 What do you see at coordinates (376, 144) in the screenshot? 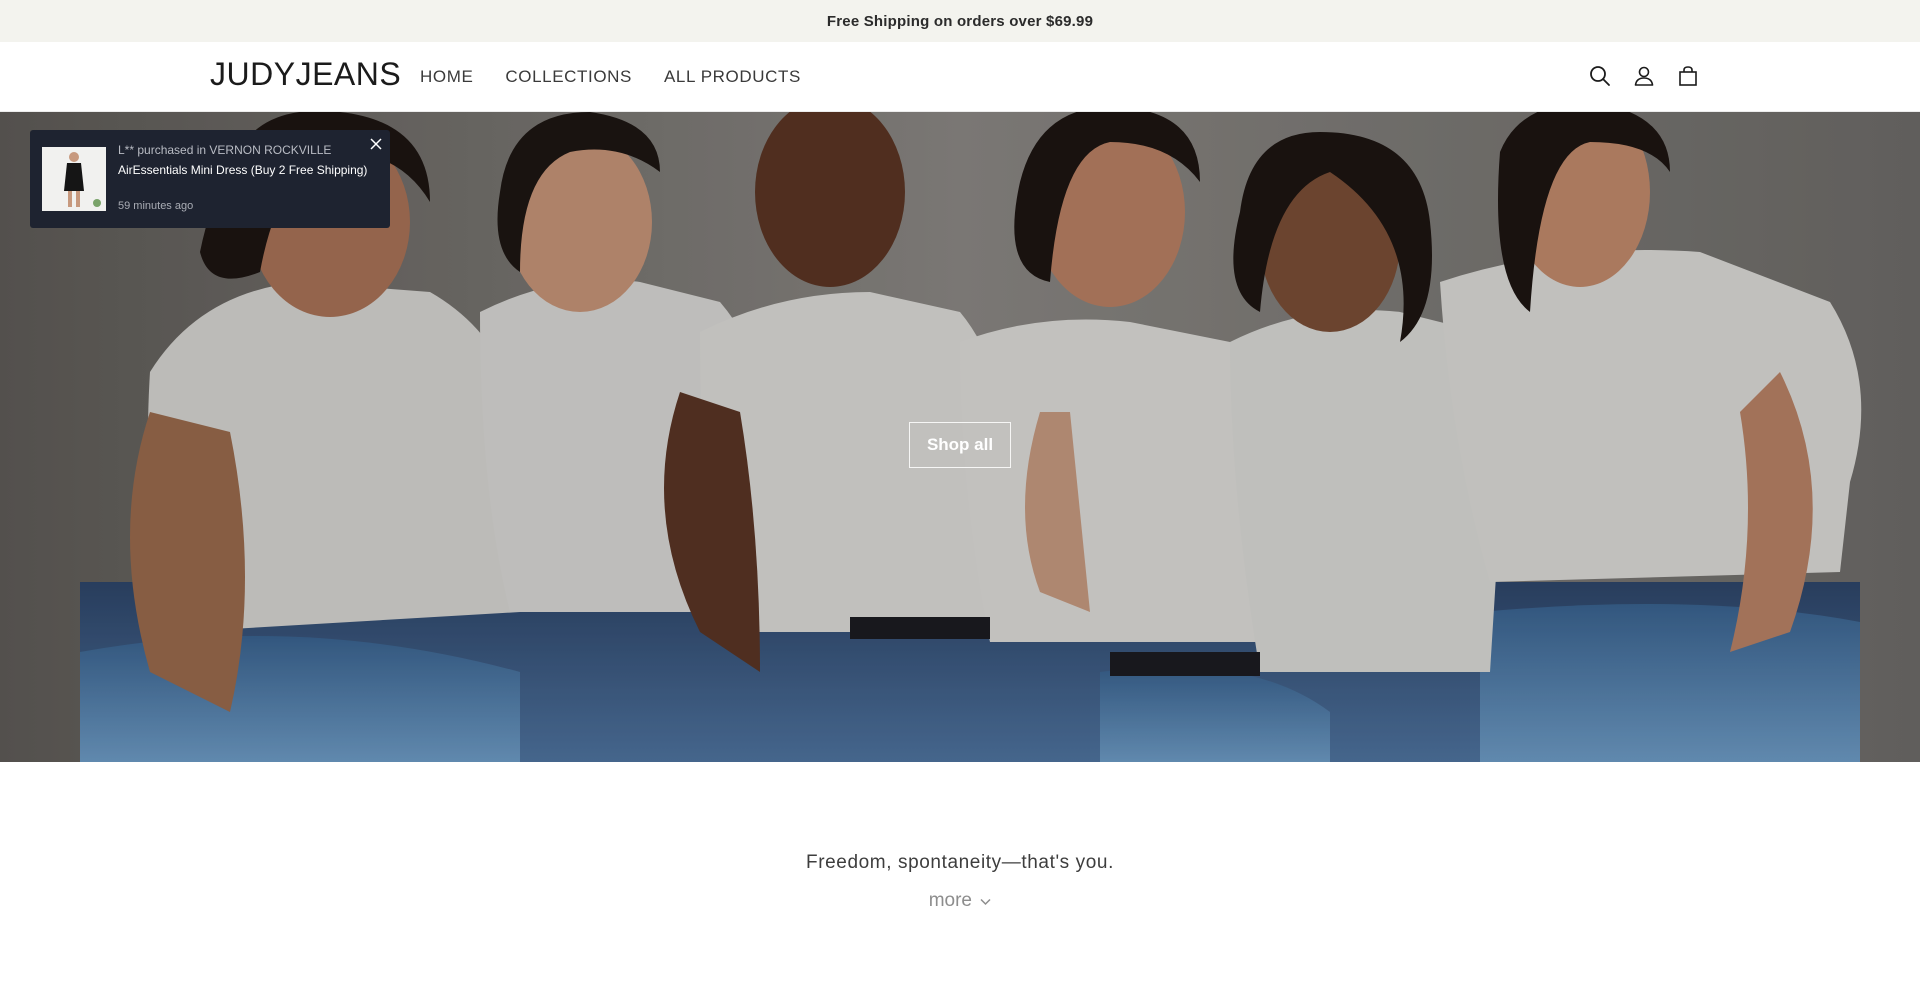
I see `close-icon` at bounding box center [376, 144].